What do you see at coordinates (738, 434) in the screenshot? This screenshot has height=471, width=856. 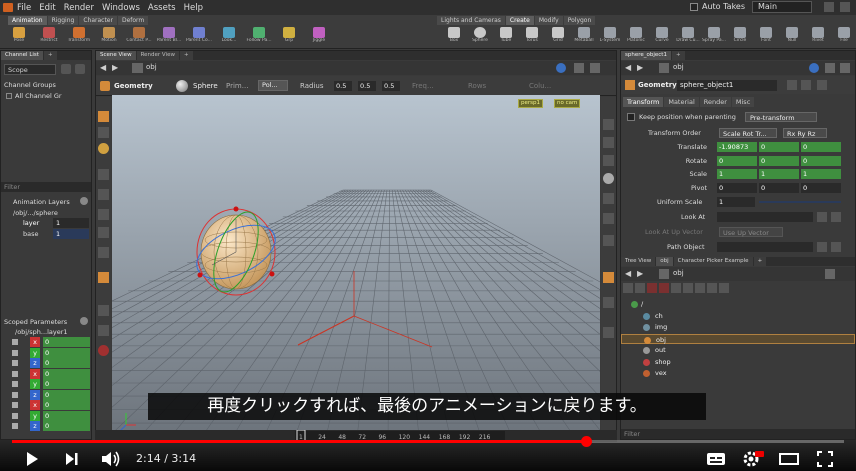 I see `tree-filter-input: Filter` at bounding box center [738, 434].